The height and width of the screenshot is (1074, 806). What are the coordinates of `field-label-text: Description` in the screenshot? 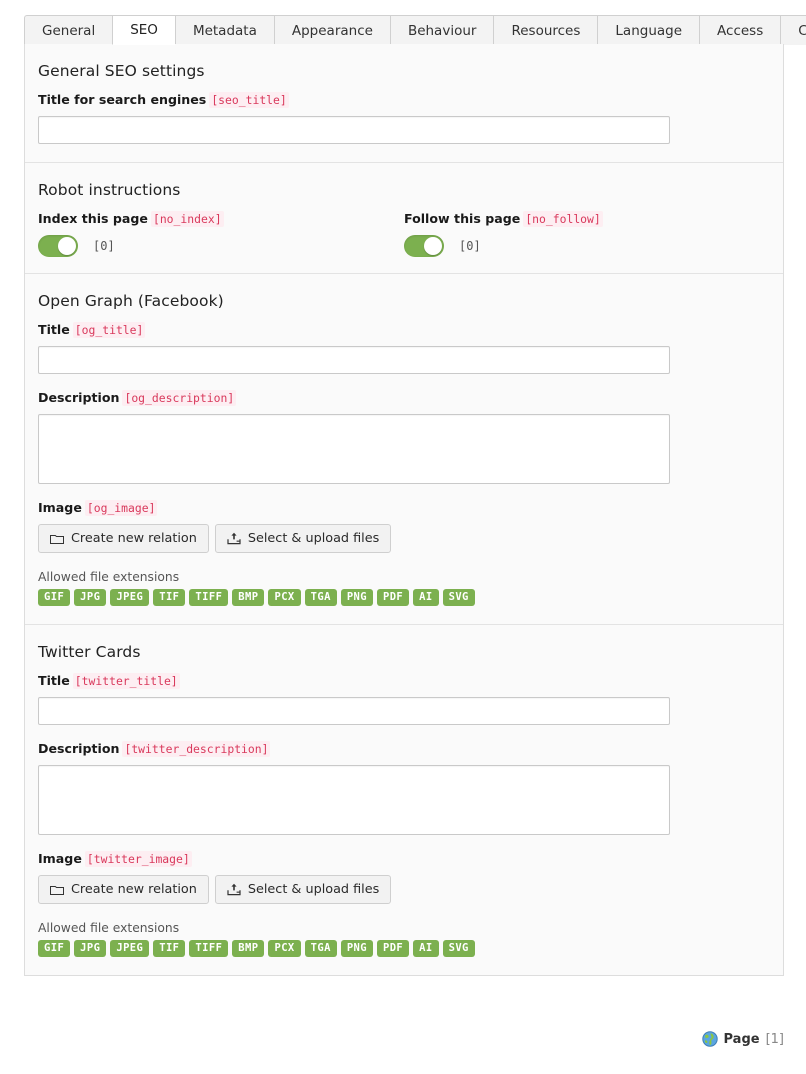 It's located at (79, 748).